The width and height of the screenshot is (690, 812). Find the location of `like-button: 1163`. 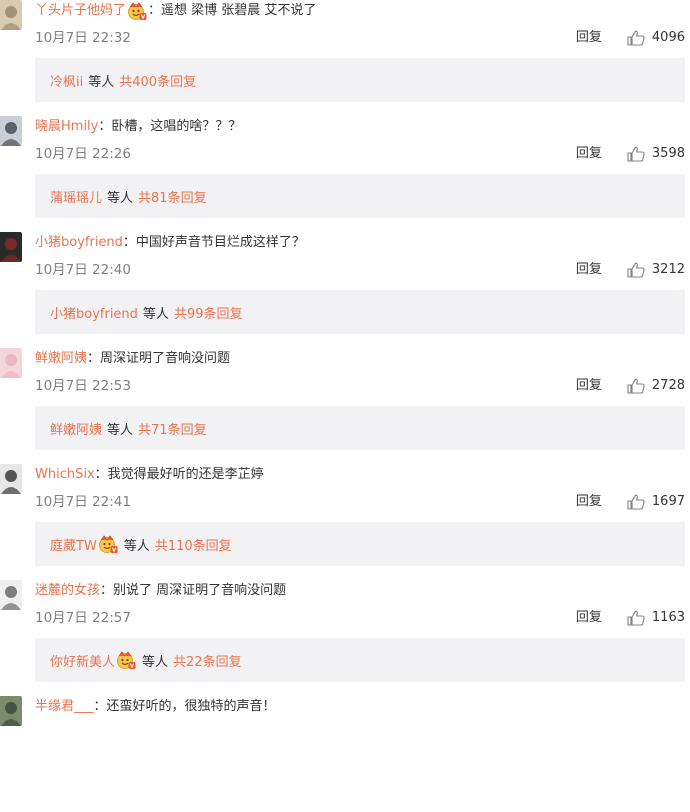

like-button: 1163 is located at coordinates (656, 618).